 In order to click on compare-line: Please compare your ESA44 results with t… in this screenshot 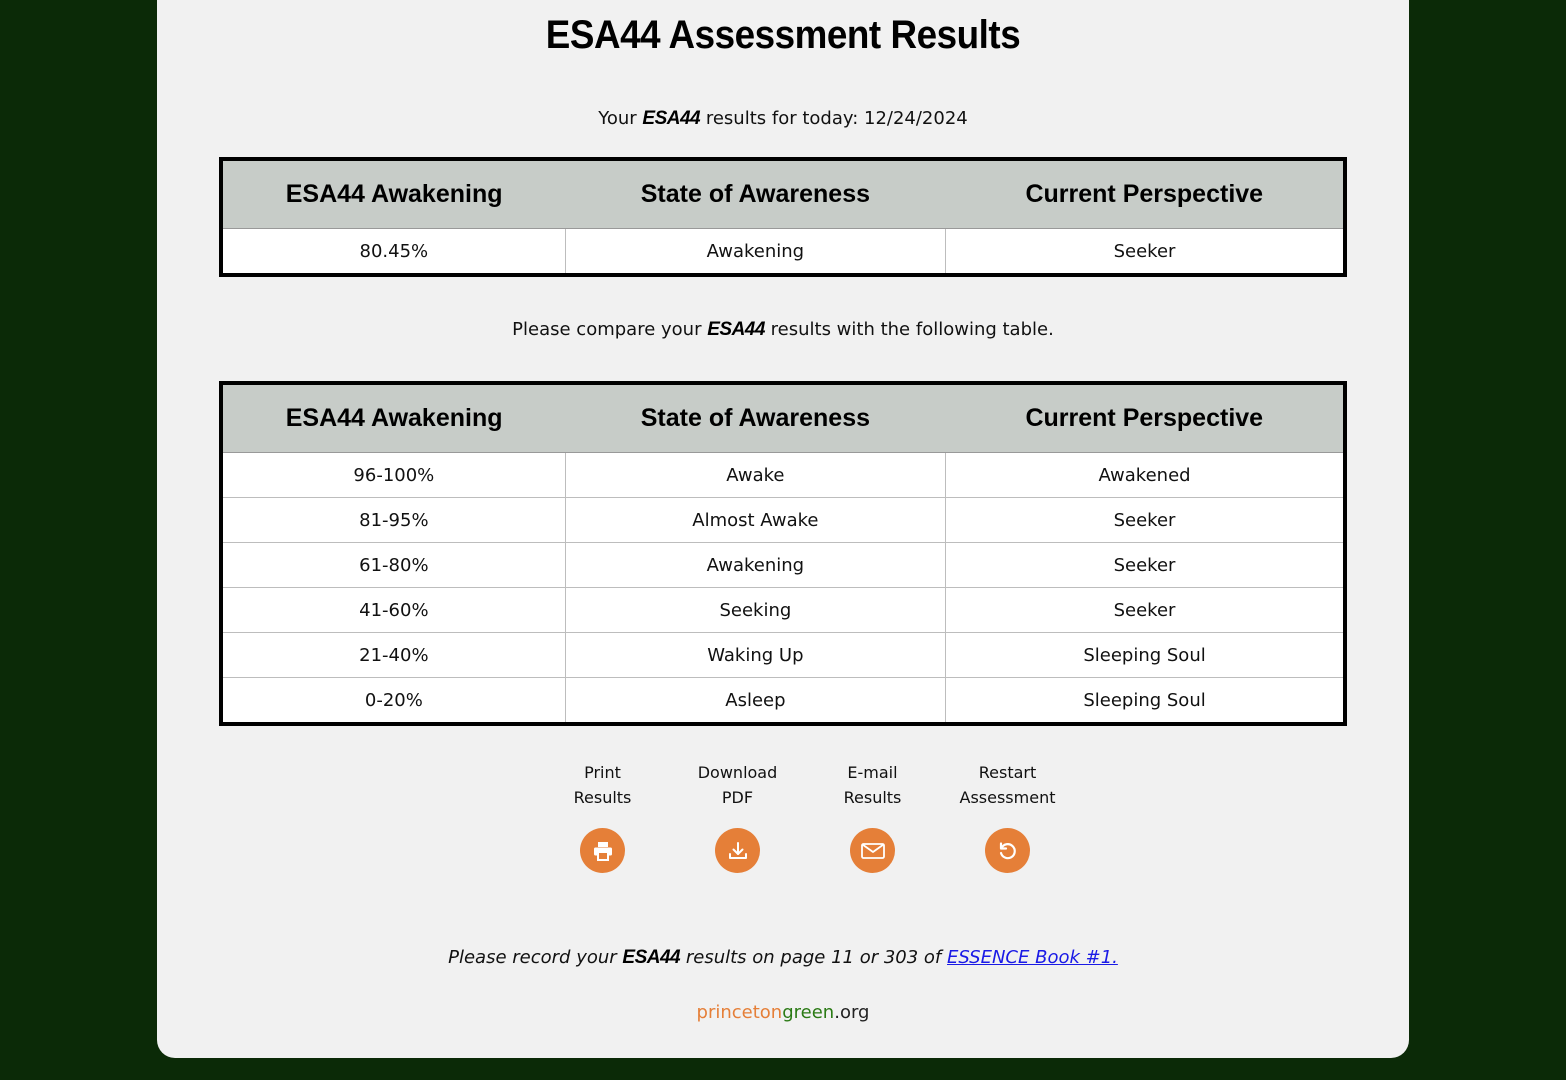, I will do `click(783, 330)`.